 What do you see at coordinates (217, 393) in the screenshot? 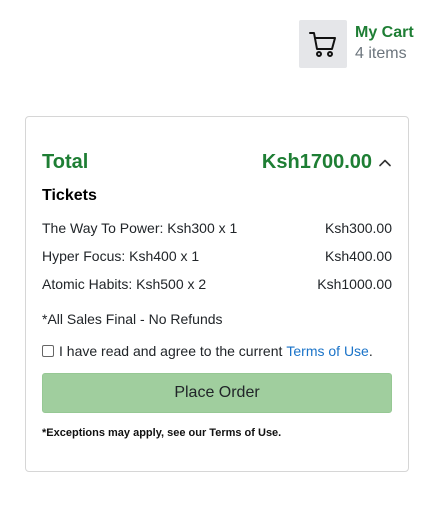
I see `place-order-button: Place Order` at bounding box center [217, 393].